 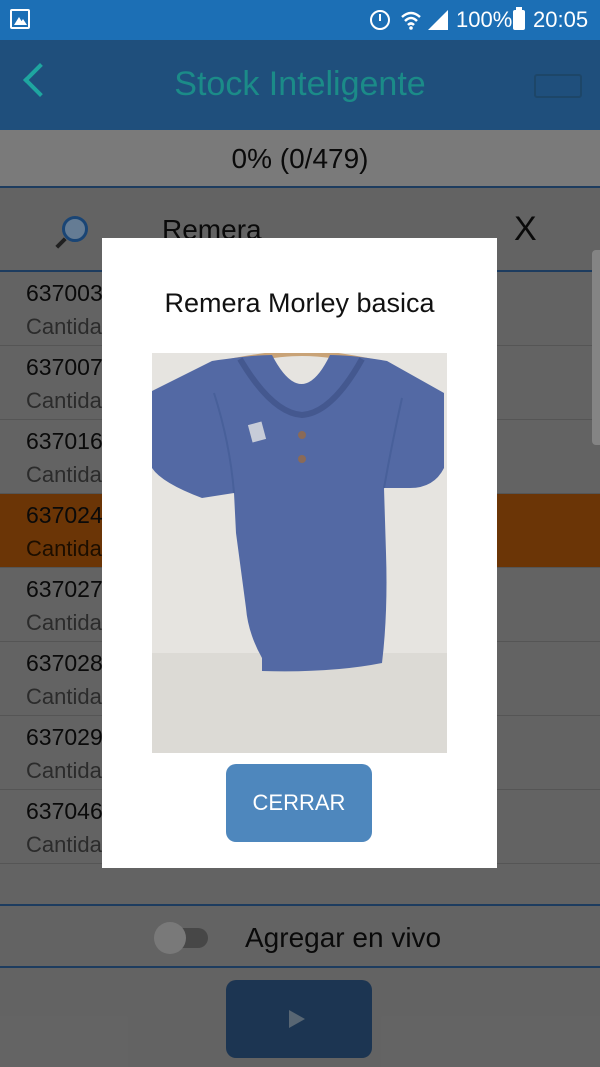 What do you see at coordinates (484, 19) in the screenshot?
I see `battery-percent: 100%` at bounding box center [484, 19].